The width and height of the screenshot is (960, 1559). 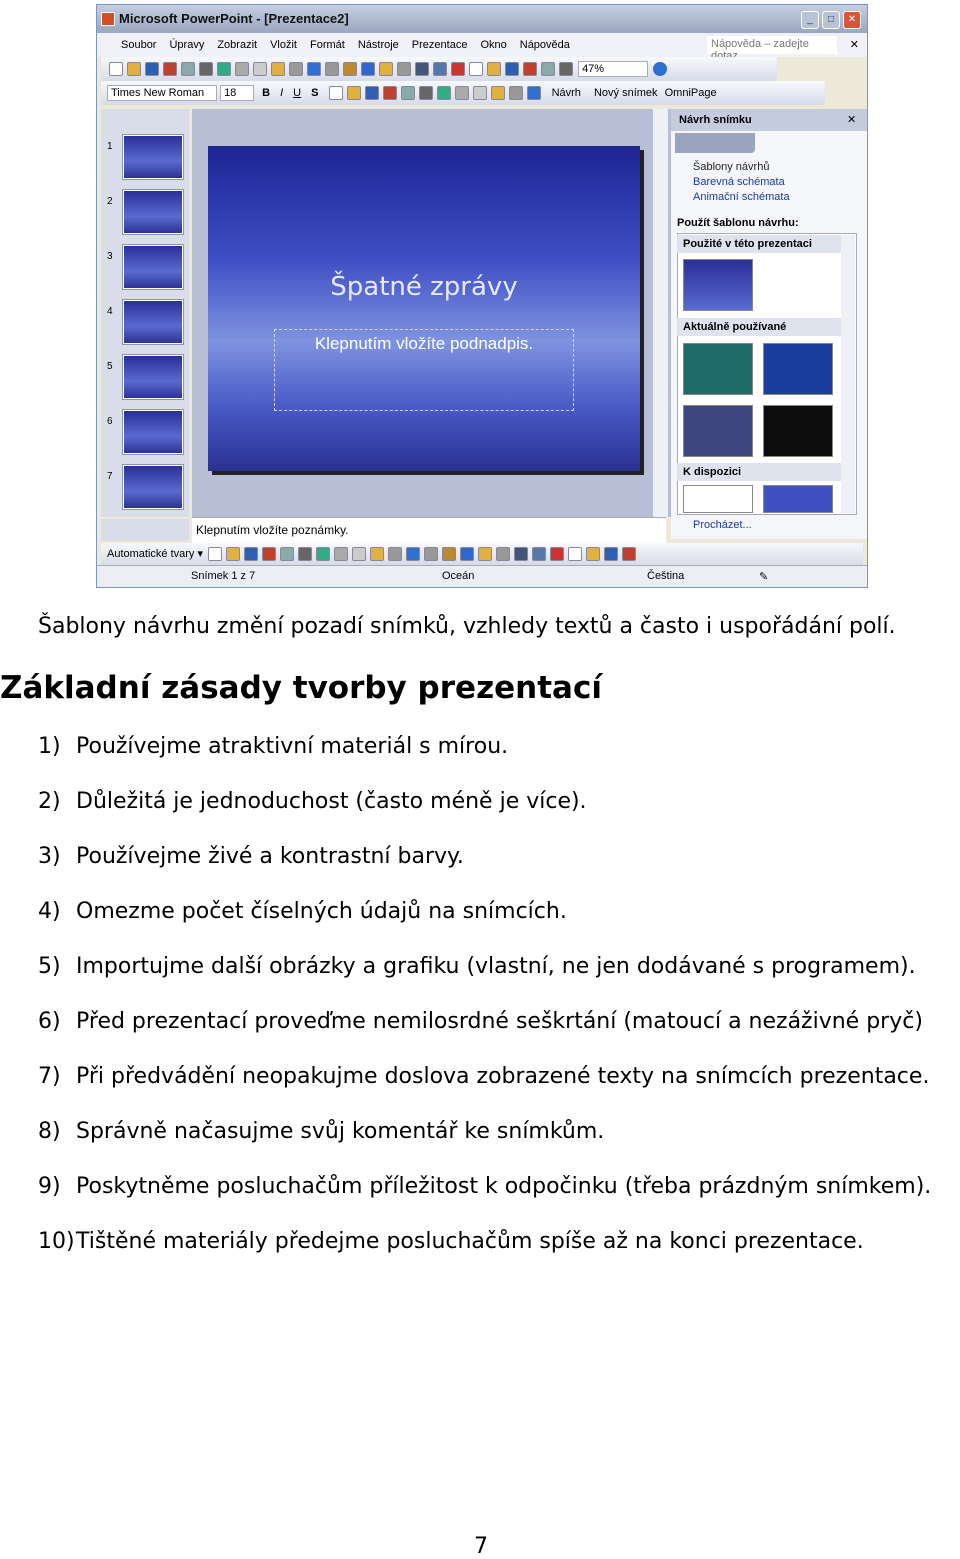 What do you see at coordinates (772, 49) in the screenshot?
I see `help-search-input: Nápověda – zadejte dotaz` at bounding box center [772, 49].